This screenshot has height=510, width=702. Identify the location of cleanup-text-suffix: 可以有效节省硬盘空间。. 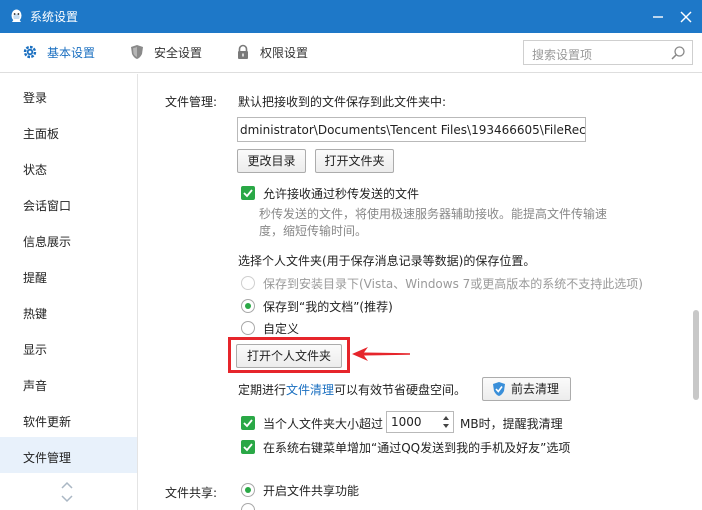
(400, 390).